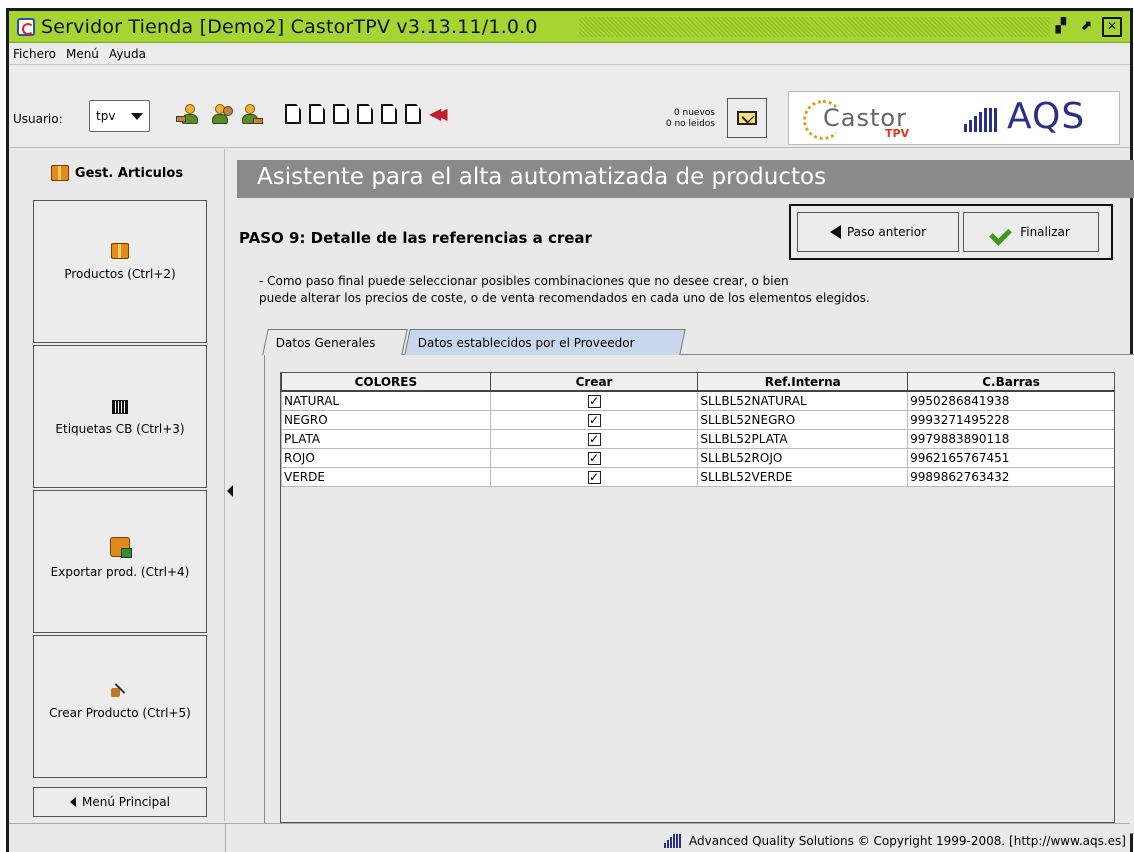 This screenshot has width=1134, height=852. Describe the element at coordinates (190, 115) in the screenshot. I see `user-key-icon` at that location.